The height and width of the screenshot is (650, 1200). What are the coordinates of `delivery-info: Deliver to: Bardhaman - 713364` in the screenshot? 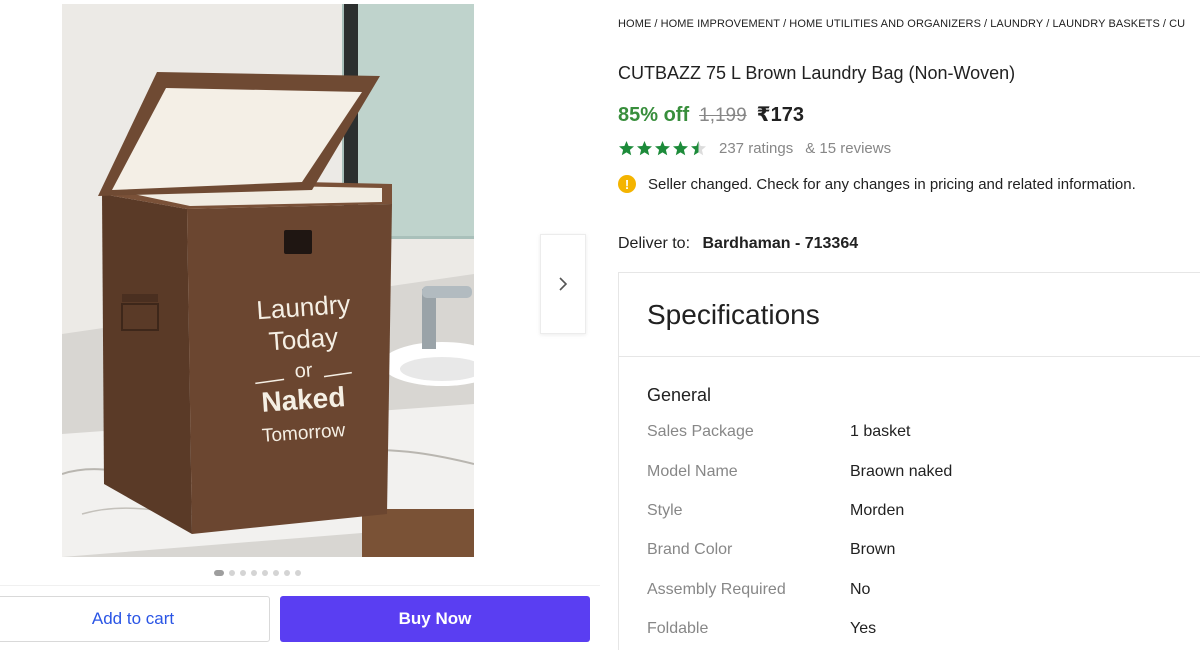 It's located at (738, 244).